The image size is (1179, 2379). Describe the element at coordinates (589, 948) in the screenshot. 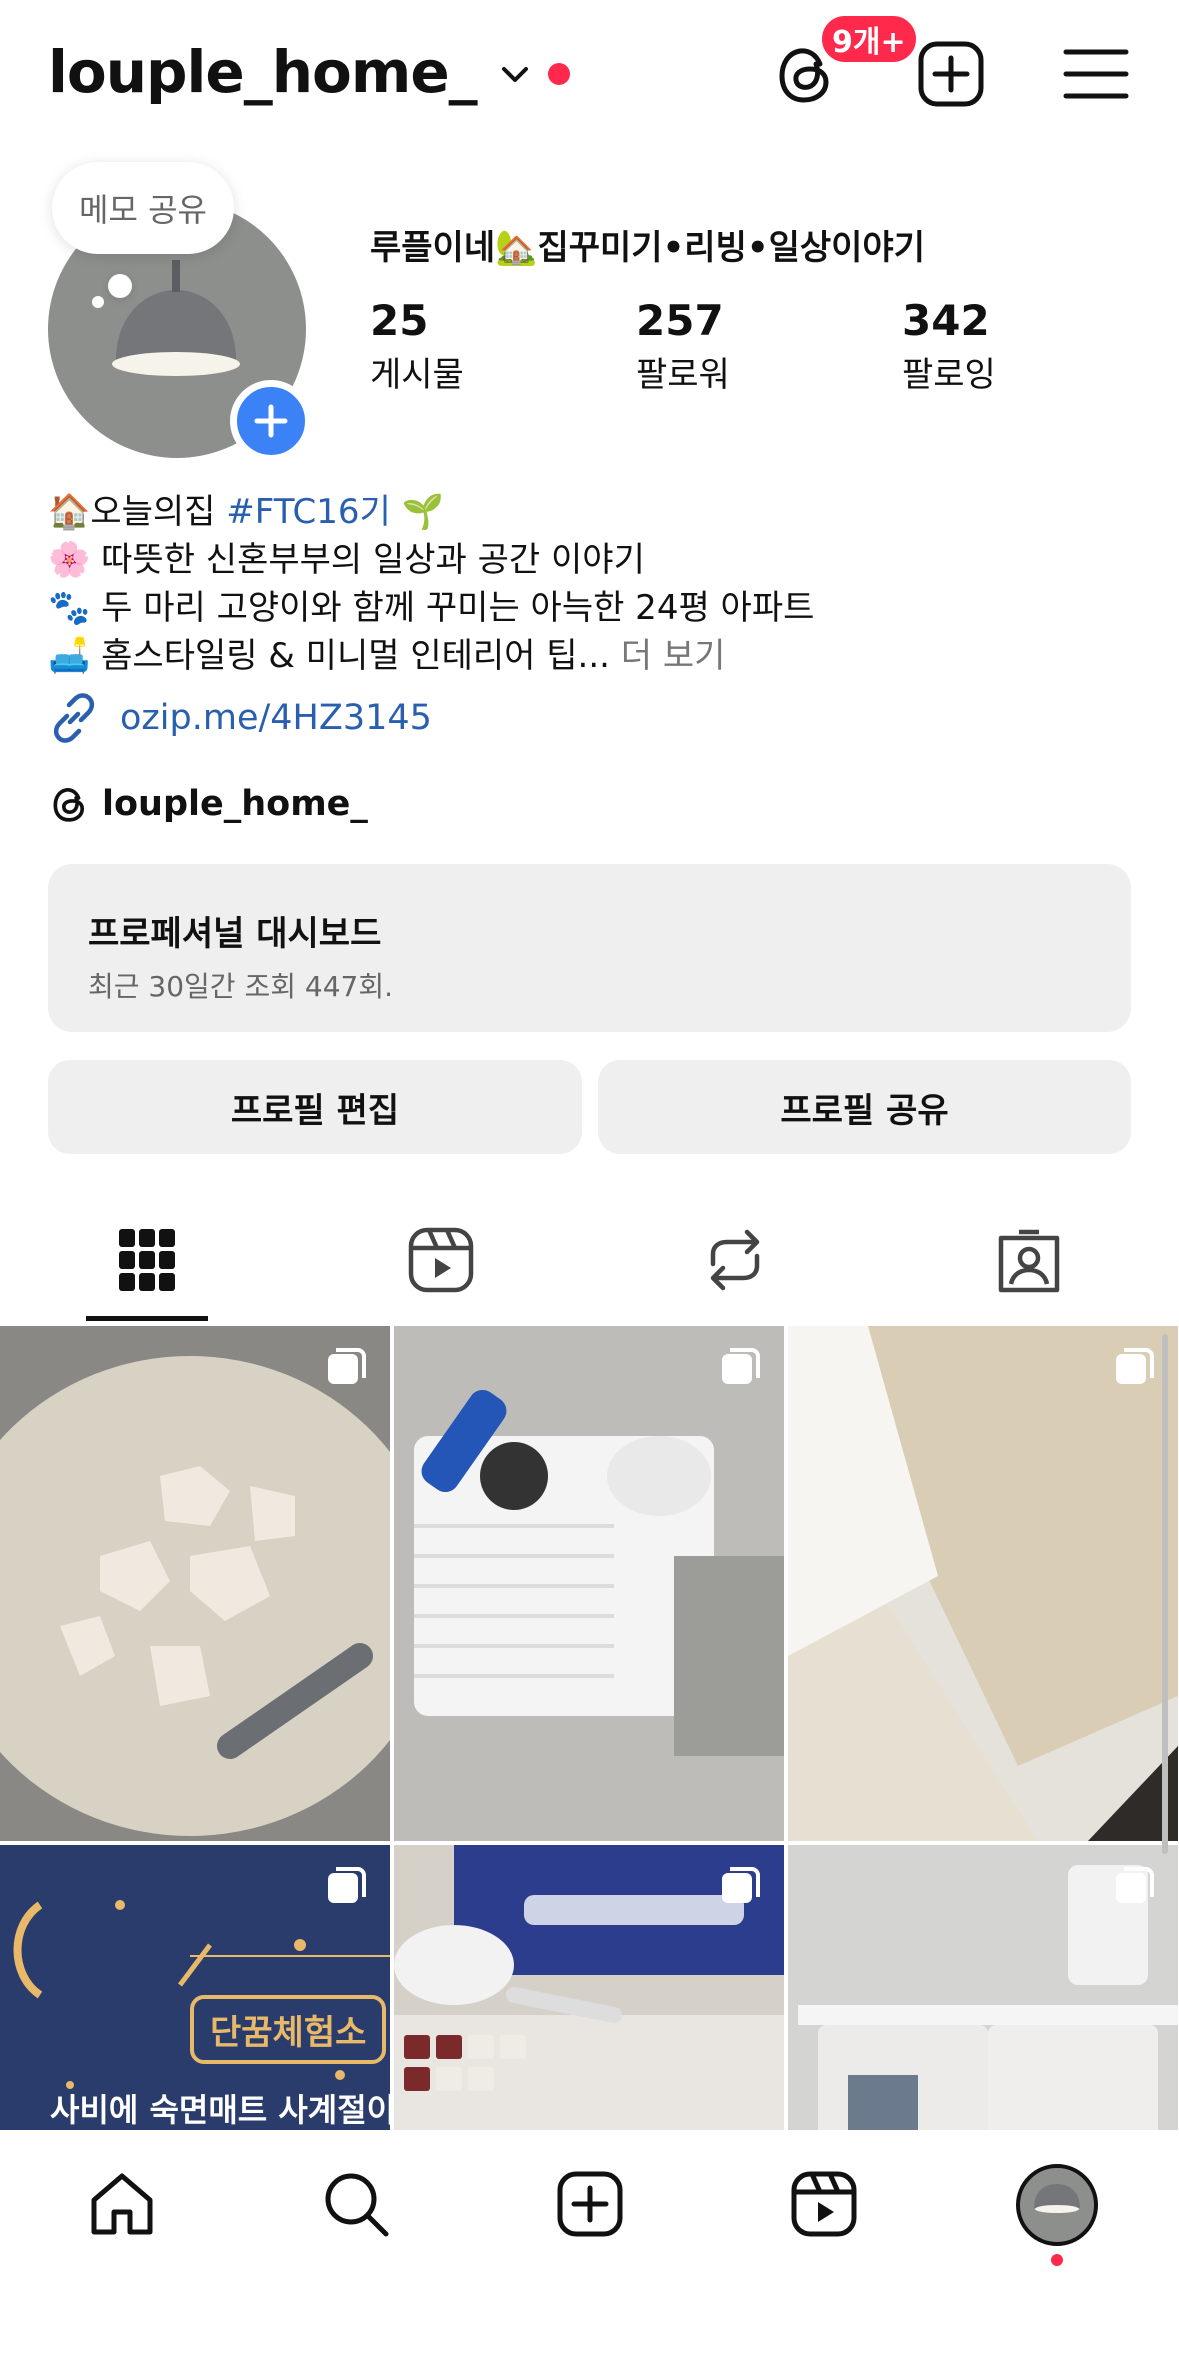

I see `professional-dashboard-card: 프로페셔널 대시보드 최근 30일간 조회 447회.` at that location.